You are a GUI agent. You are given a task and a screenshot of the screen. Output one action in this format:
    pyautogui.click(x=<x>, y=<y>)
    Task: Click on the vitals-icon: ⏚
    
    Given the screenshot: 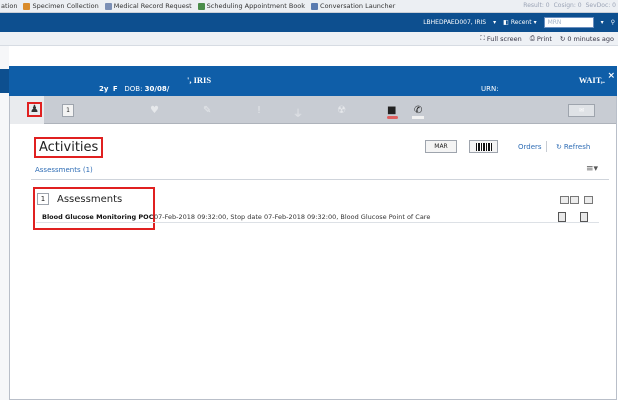 What is the action you would take?
    pyautogui.click(x=298, y=112)
    